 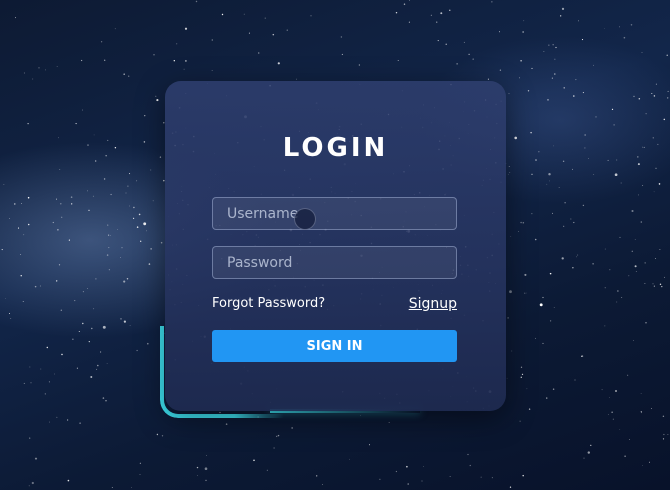 I want to click on forgot-password-link: Forgot Password?, so click(x=268, y=303).